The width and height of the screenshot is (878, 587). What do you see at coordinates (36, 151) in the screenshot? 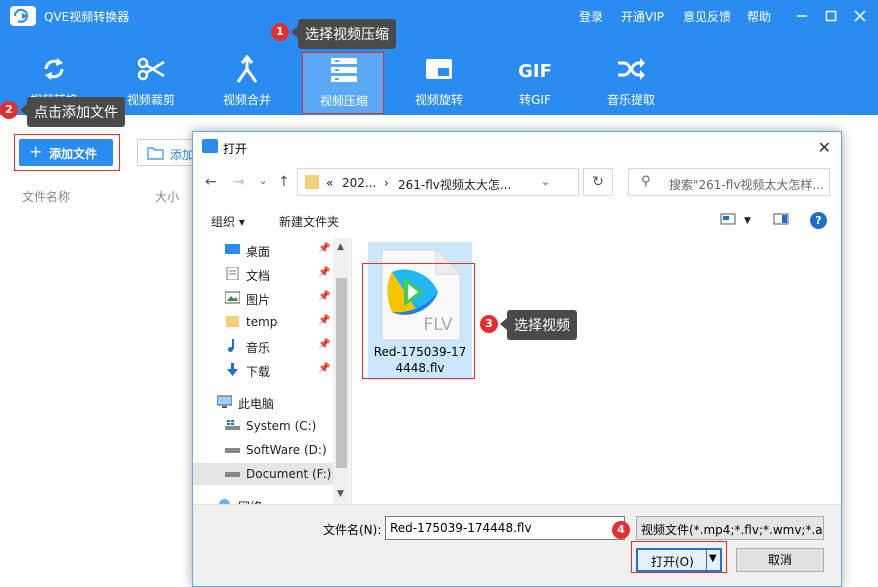
I see `plus-icon: +` at bounding box center [36, 151].